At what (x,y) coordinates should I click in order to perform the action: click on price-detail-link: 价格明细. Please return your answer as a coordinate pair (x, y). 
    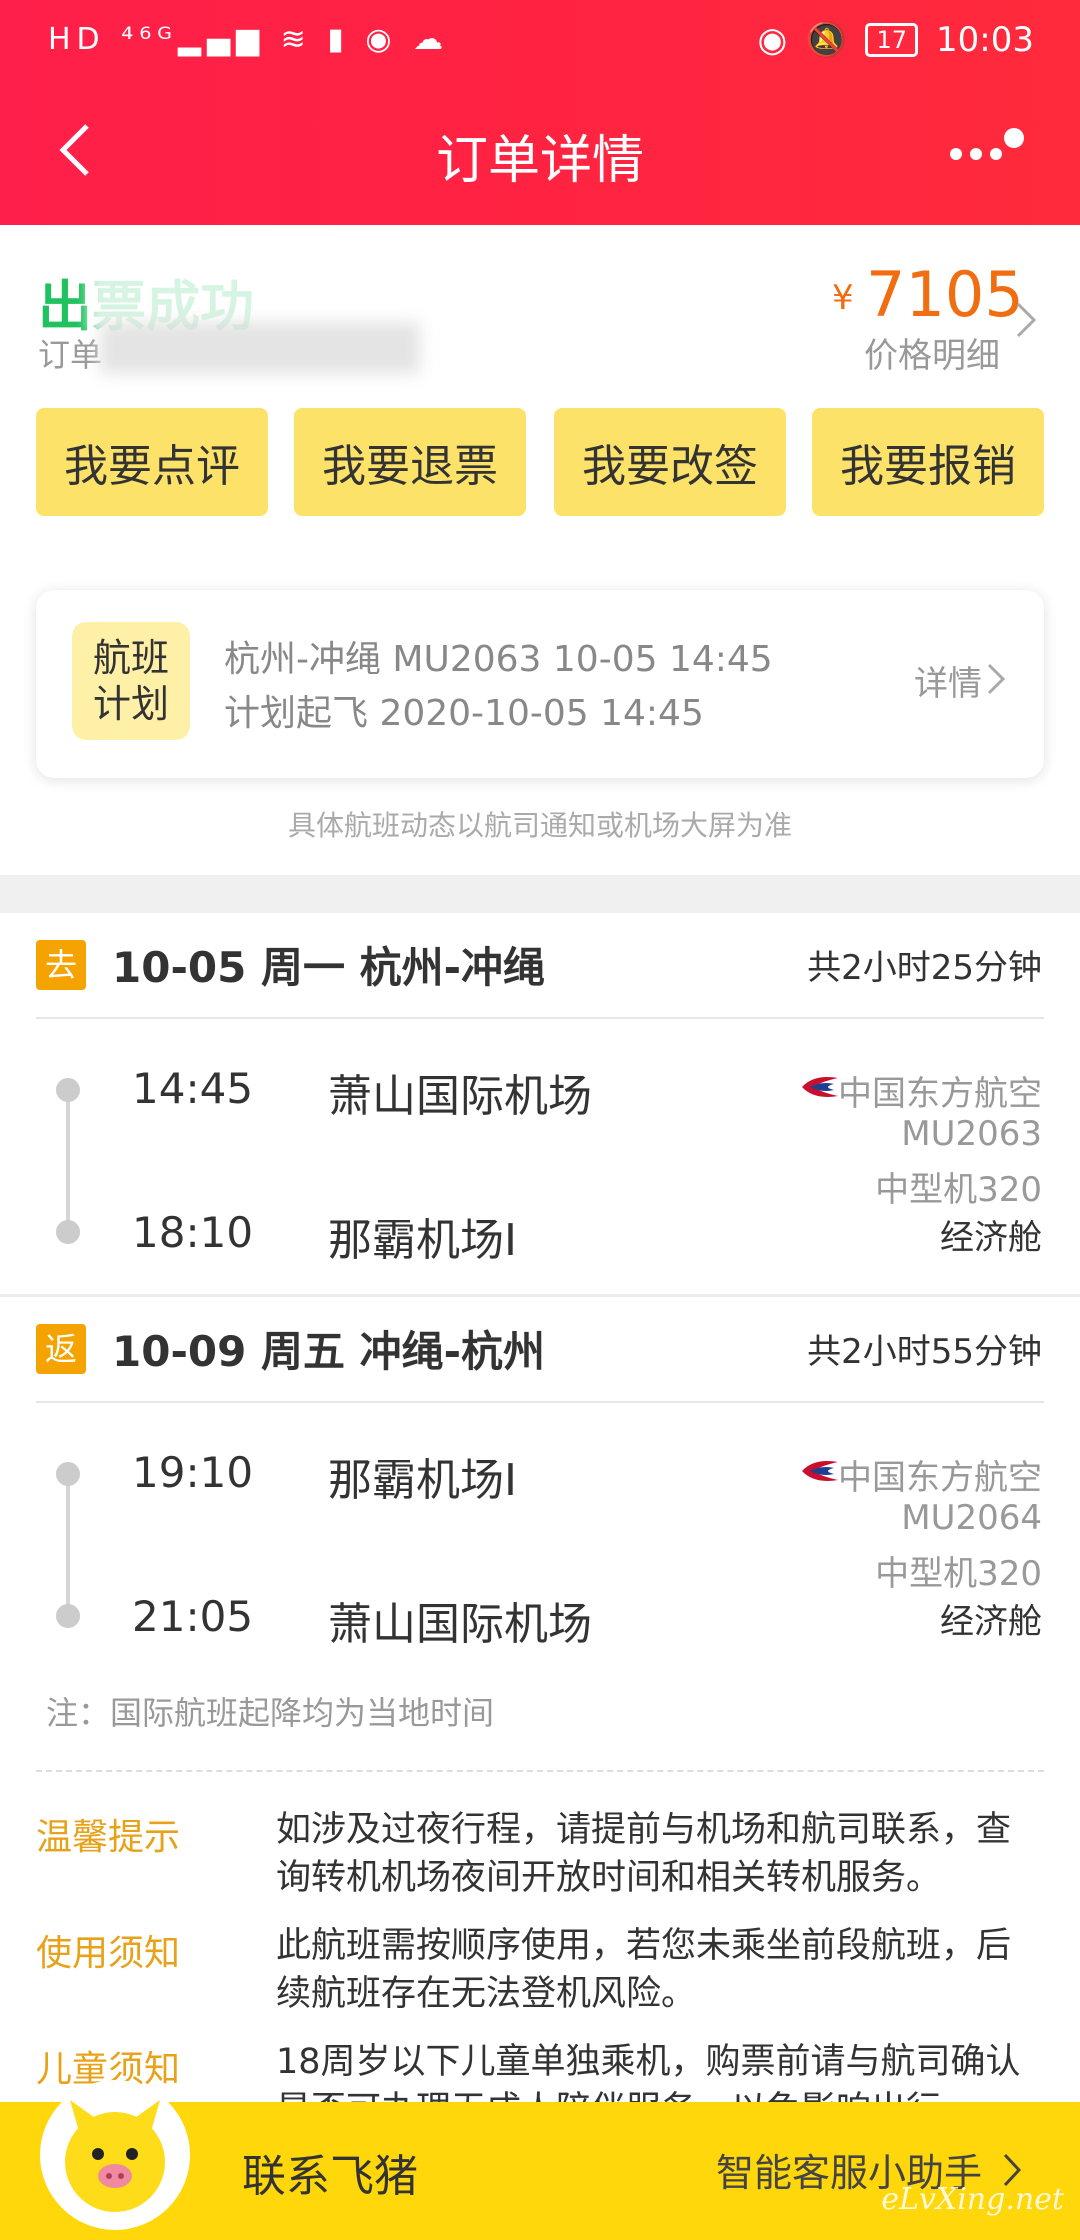
    Looking at the image, I should click on (932, 352).